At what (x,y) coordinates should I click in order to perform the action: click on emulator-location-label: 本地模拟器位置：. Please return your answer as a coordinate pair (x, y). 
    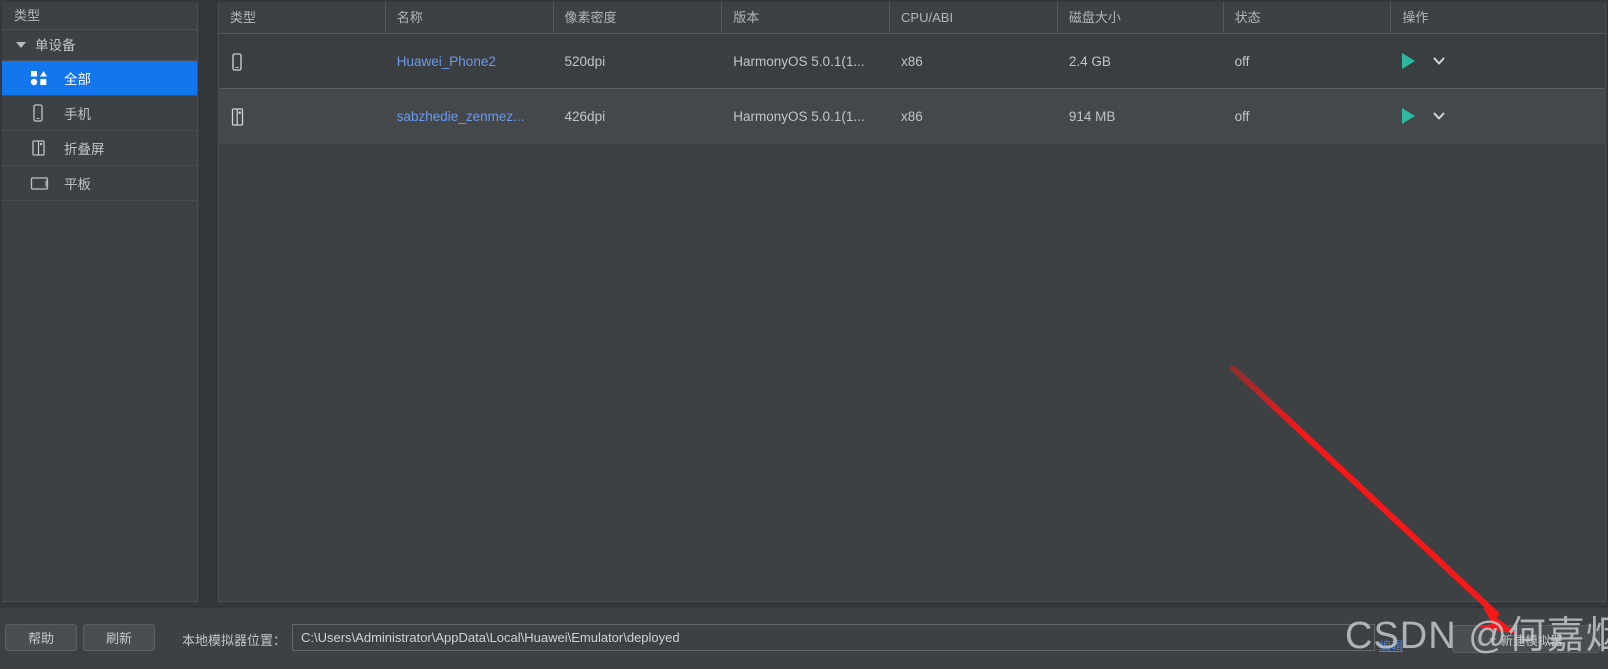
    Looking at the image, I should click on (234, 640).